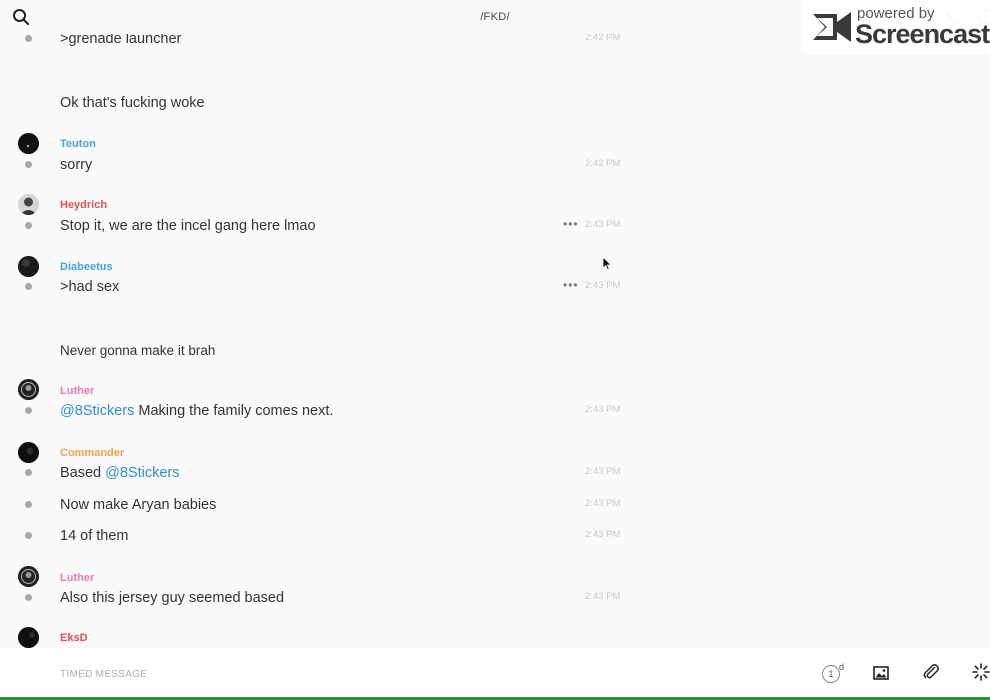 Image resolution: width=990 pixels, height=700 pixels. What do you see at coordinates (320, 473) in the screenshot?
I see `message-row: Based @8Stickers 2:43 PM` at bounding box center [320, 473].